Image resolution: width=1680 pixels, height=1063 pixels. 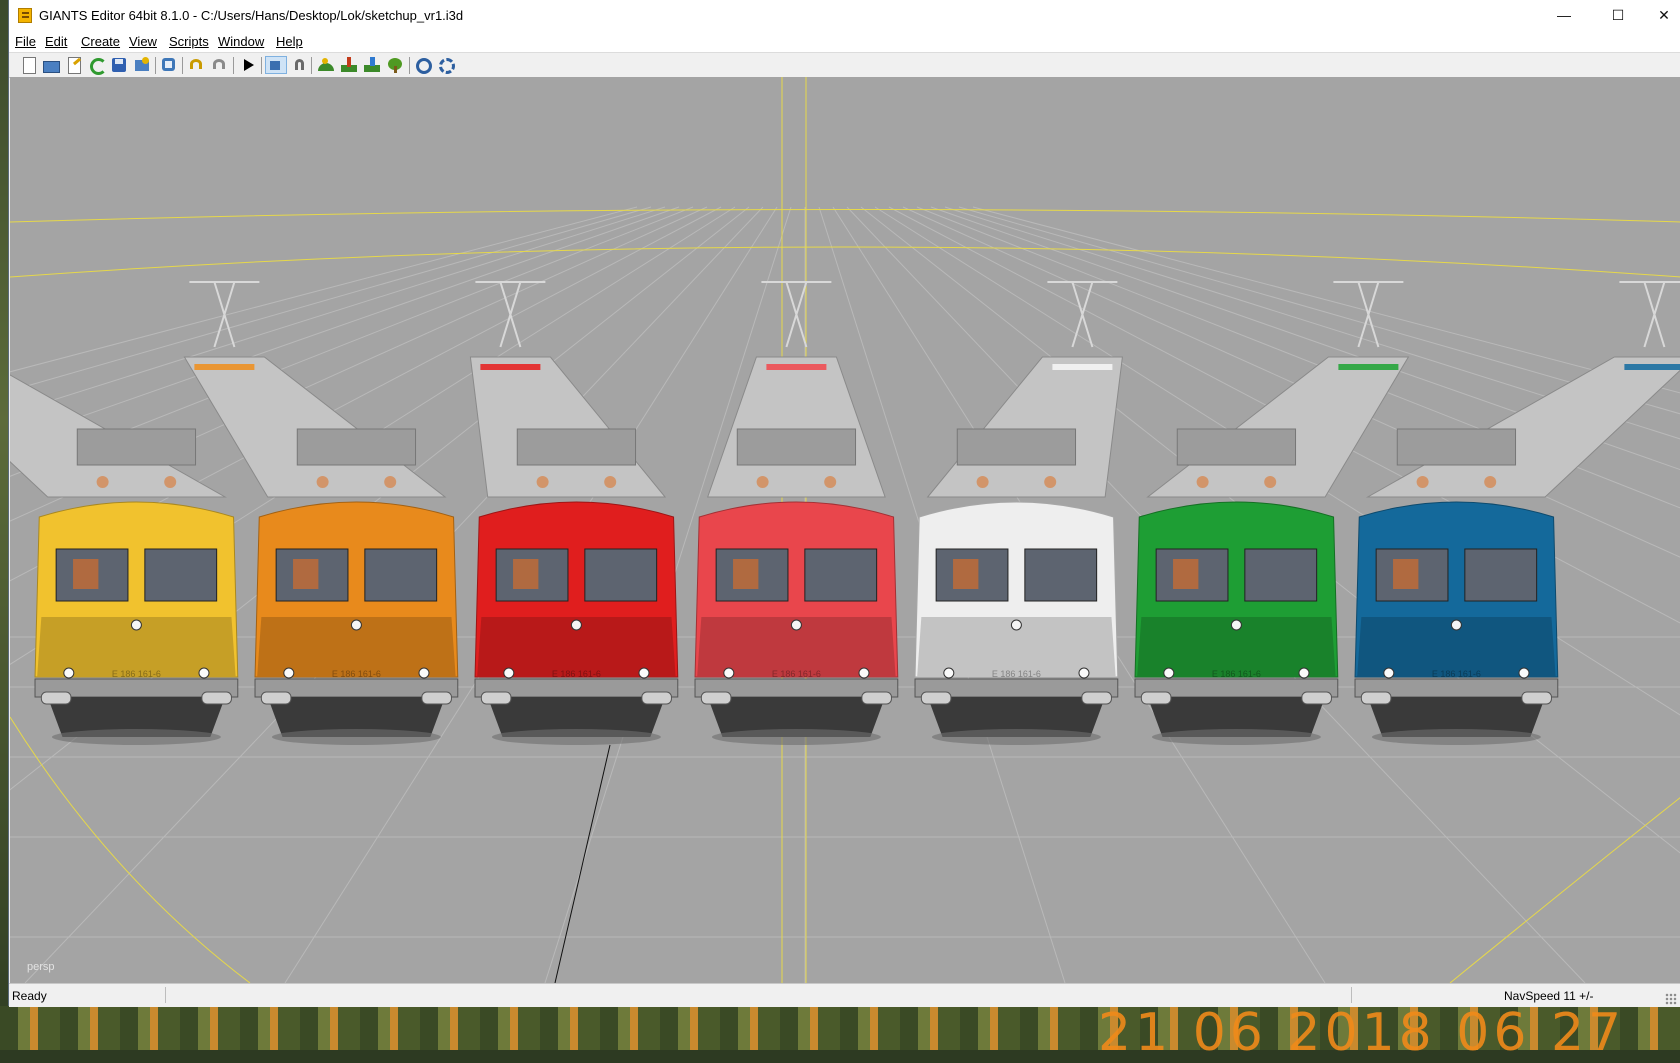 I want to click on loco-white-windshield-right, so click(x=1061, y=575).